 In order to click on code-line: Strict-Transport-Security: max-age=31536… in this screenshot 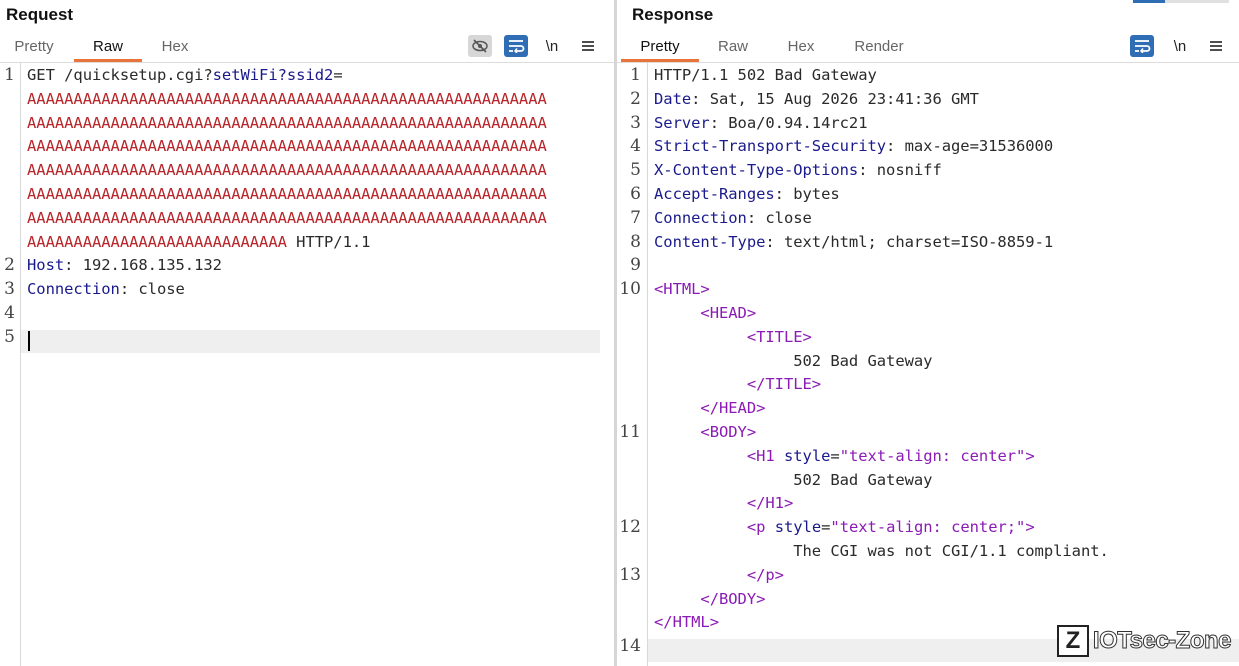, I will do `click(853, 146)`.